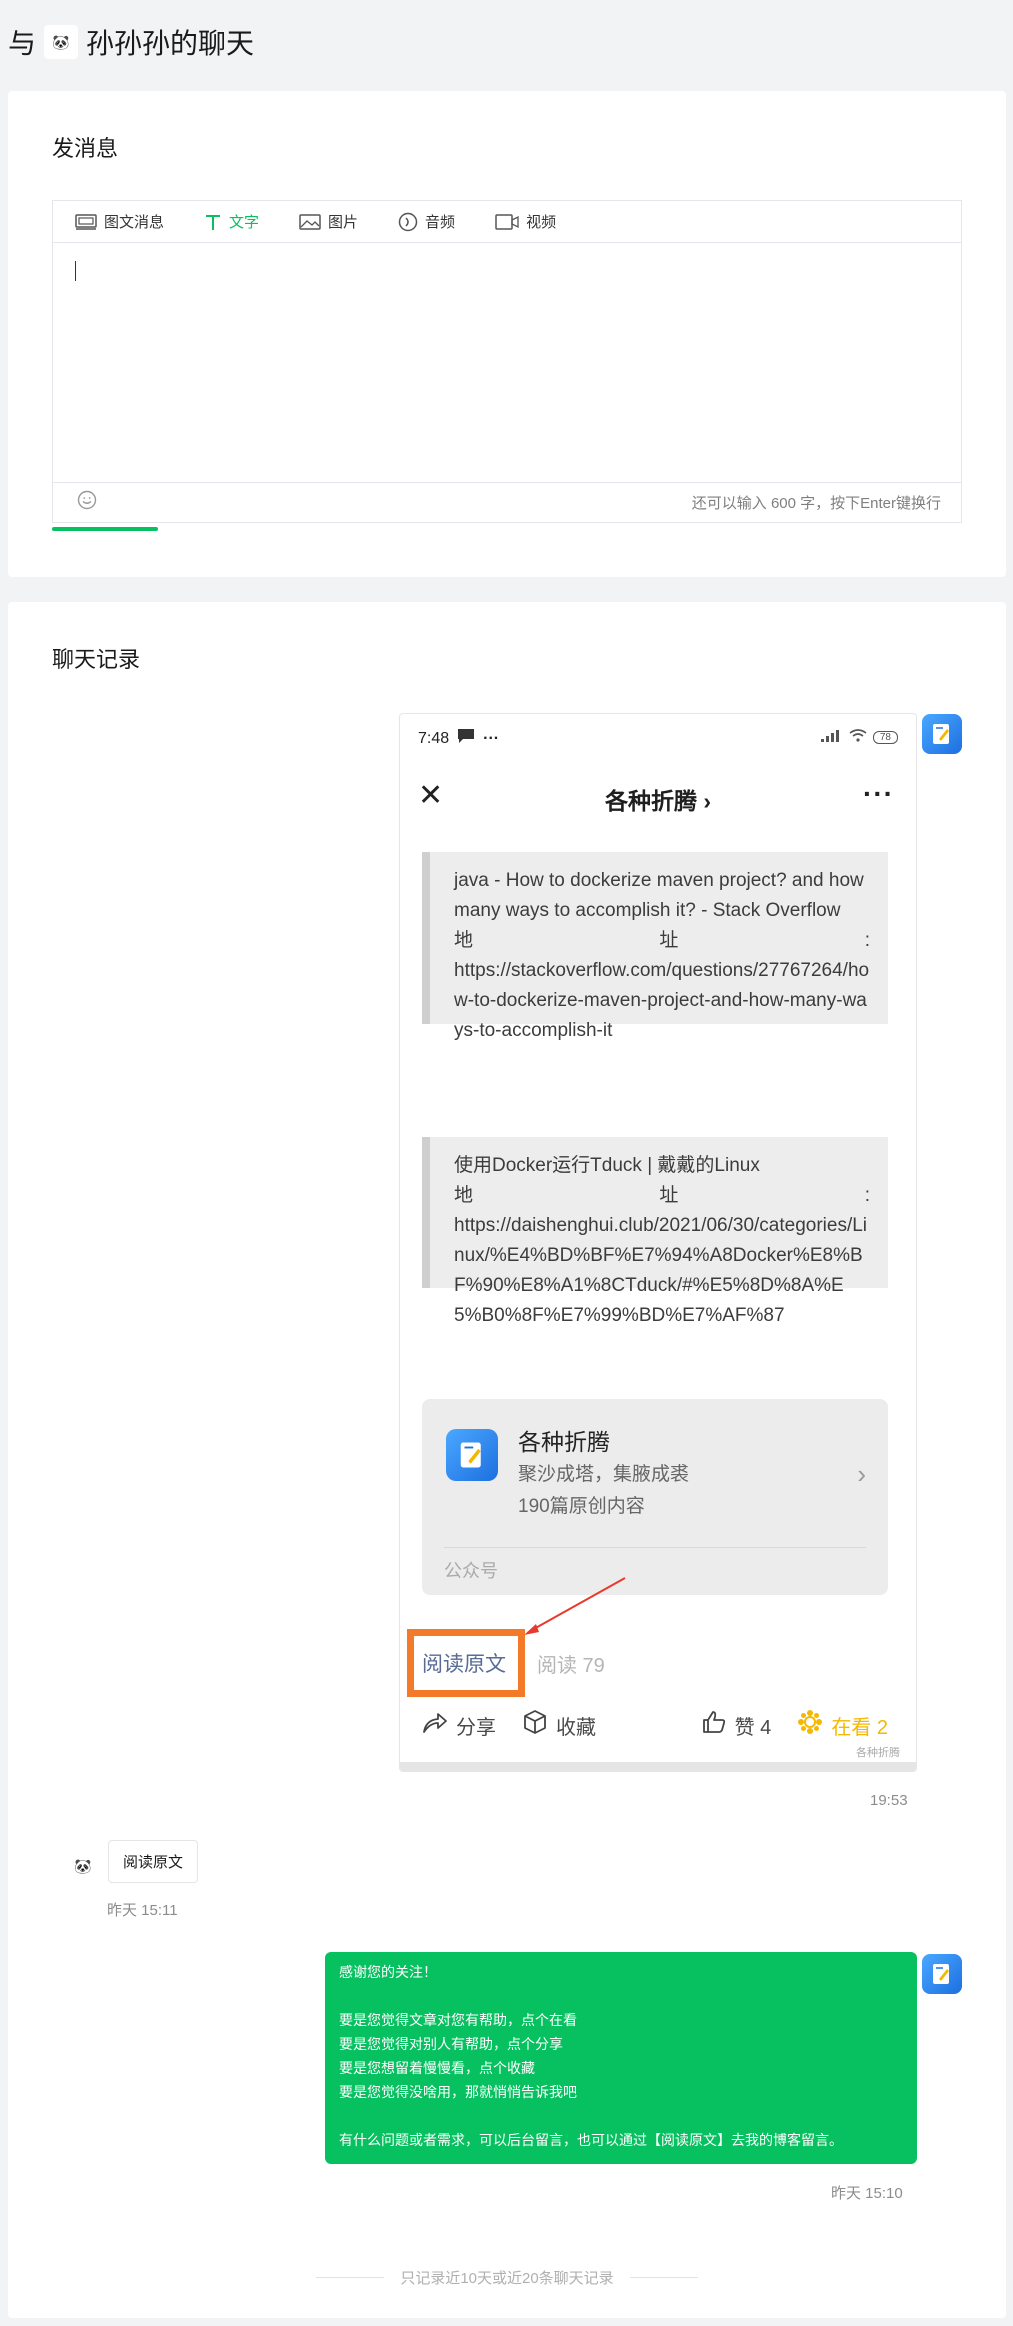 Image resolution: width=1013 pixels, height=2326 pixels. What do you see at coordinates (576, 1727) in the screenshot?
I see `favorite-label: 收藏` at bounding box center [576, 1727].